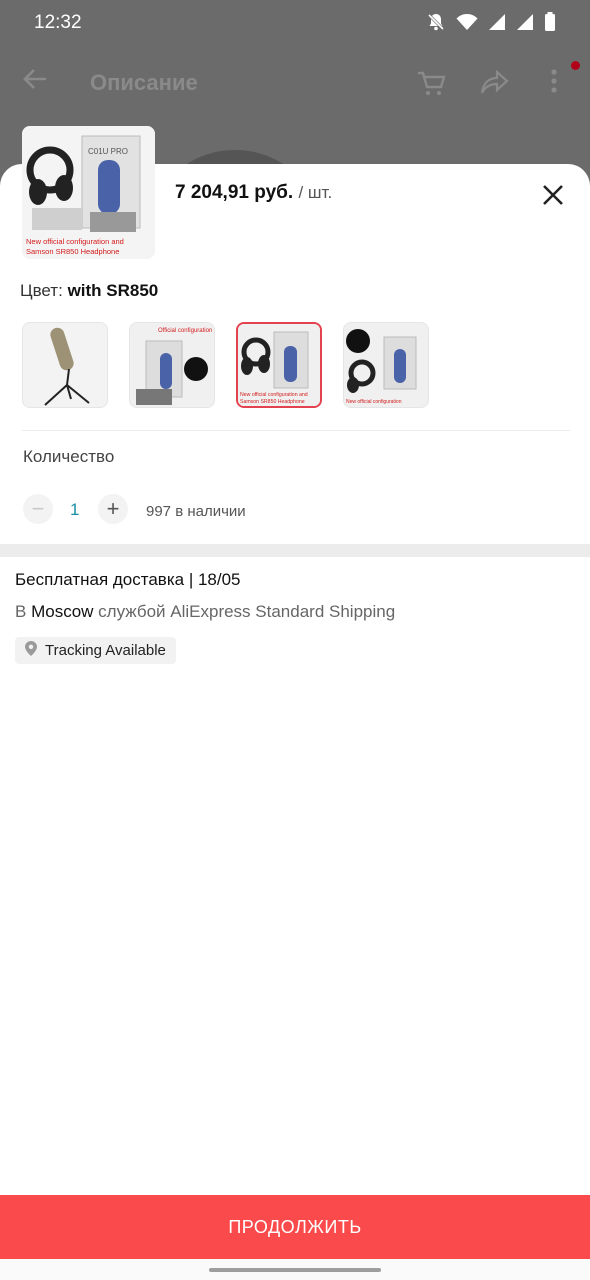  I want to click on color-row: Цвет: with SR850, so click(89, 291).